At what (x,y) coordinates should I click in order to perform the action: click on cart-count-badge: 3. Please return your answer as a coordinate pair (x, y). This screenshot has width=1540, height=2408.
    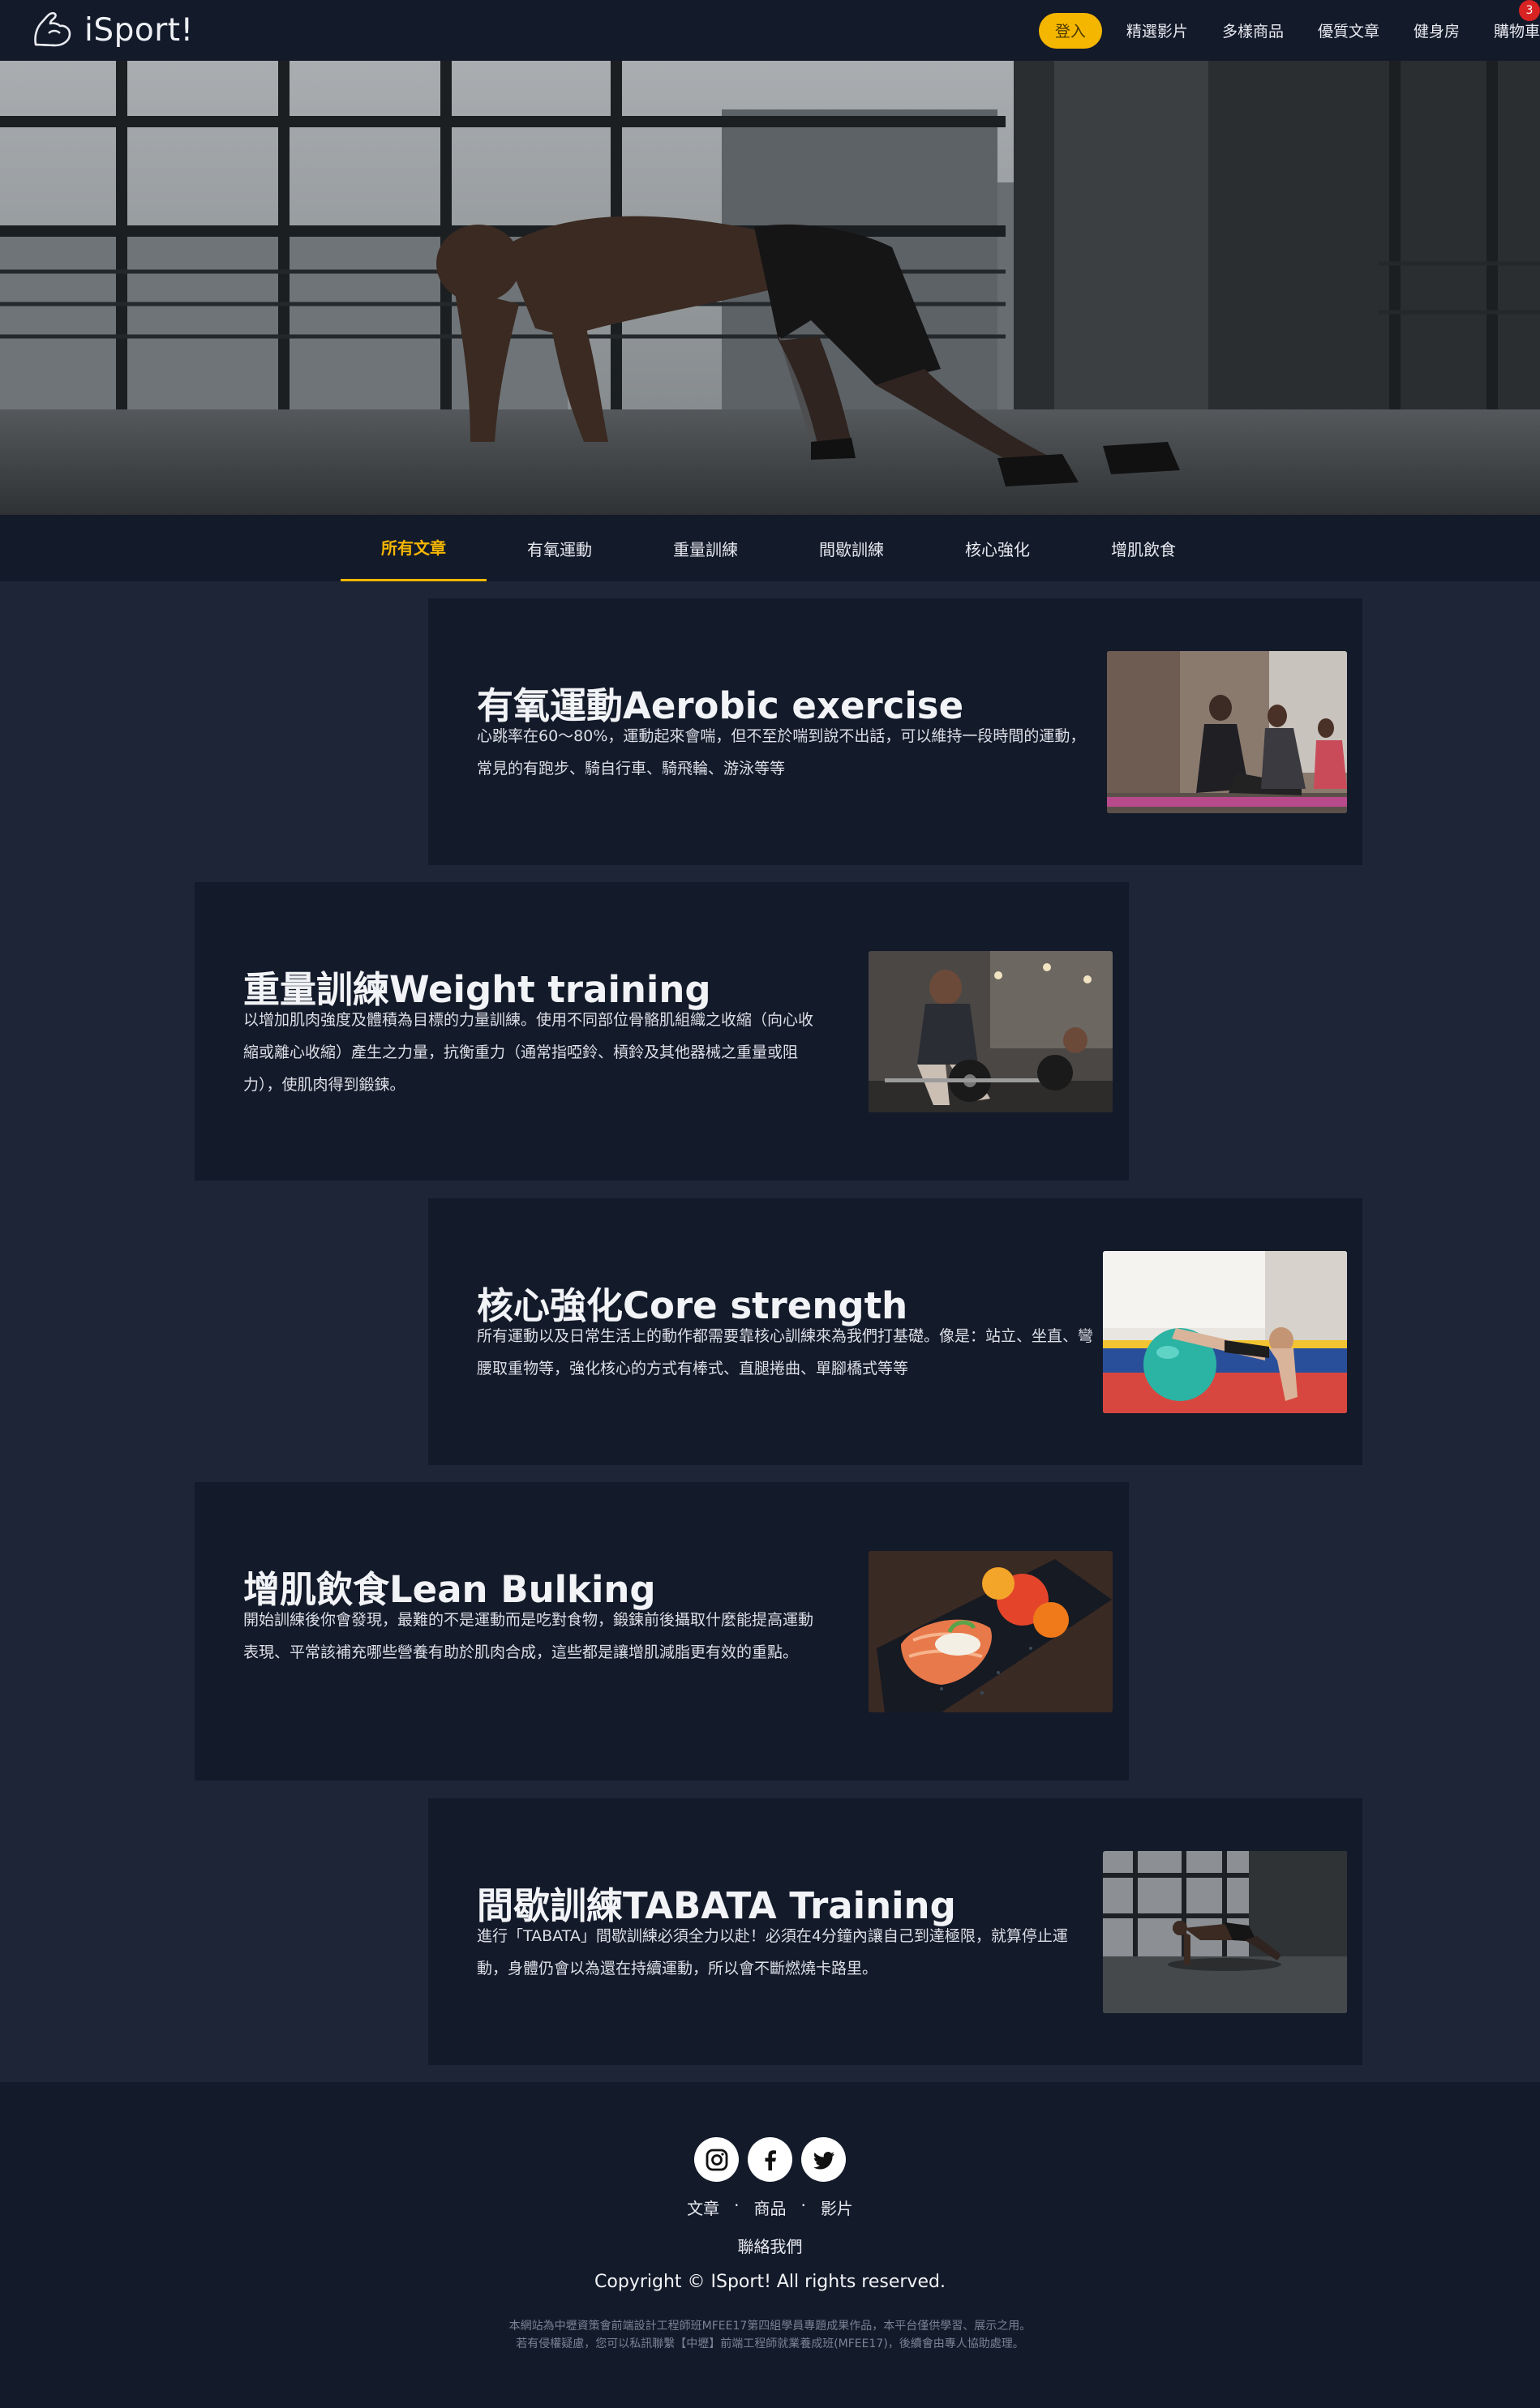
    Looking at the image, I should click on (1529, 11).